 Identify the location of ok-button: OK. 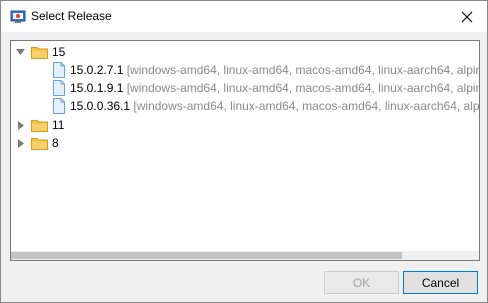
(361, 282).